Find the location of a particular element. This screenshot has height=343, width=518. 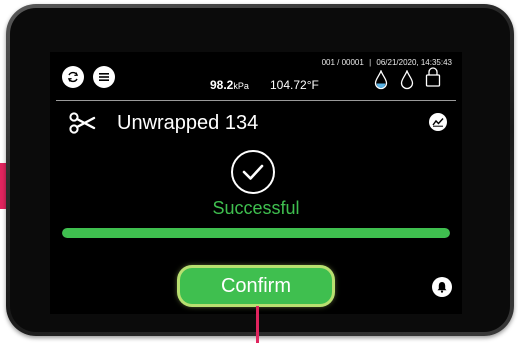

check-icon is located at coordinates (253, 172).